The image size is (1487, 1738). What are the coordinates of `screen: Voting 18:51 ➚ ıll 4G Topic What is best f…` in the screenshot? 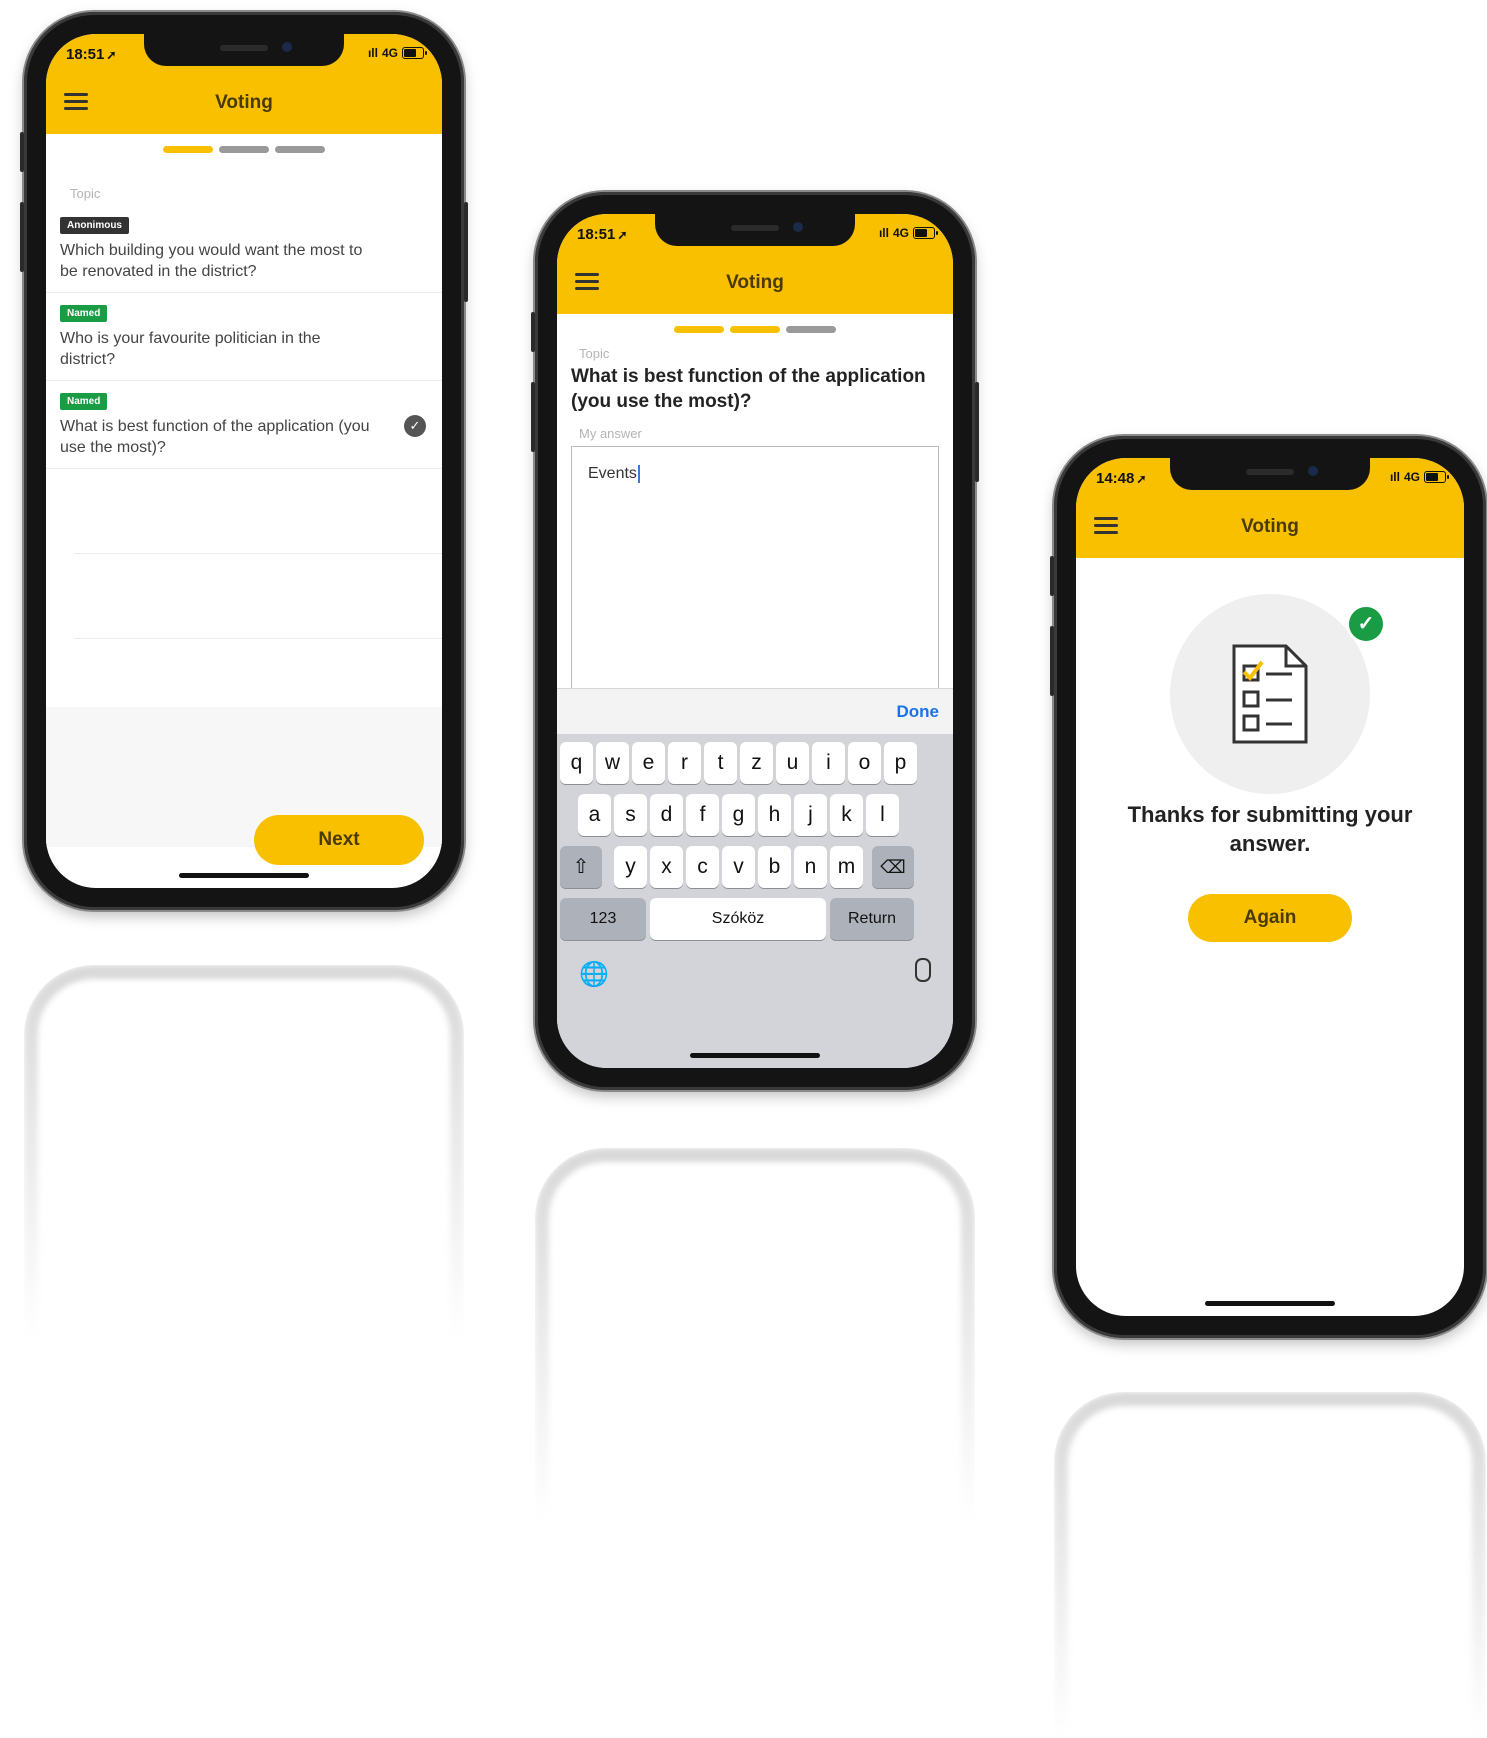 It's located at (755, 641).